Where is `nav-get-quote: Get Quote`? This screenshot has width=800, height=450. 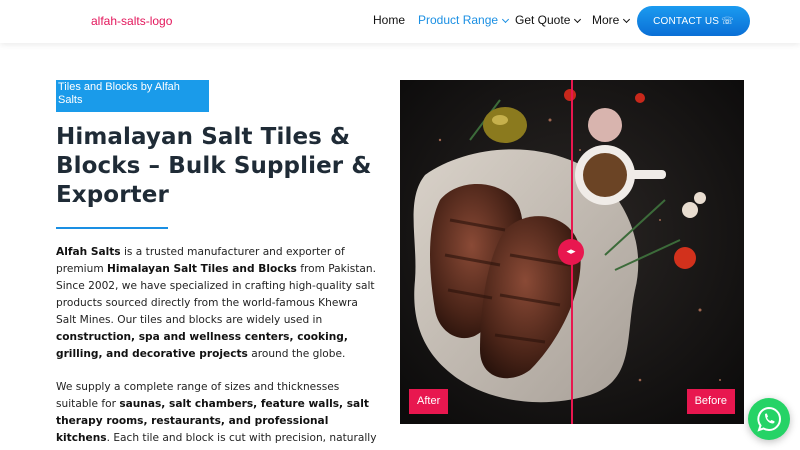 nav-get-quote: Get Quote is located at coordinates (548, 20).